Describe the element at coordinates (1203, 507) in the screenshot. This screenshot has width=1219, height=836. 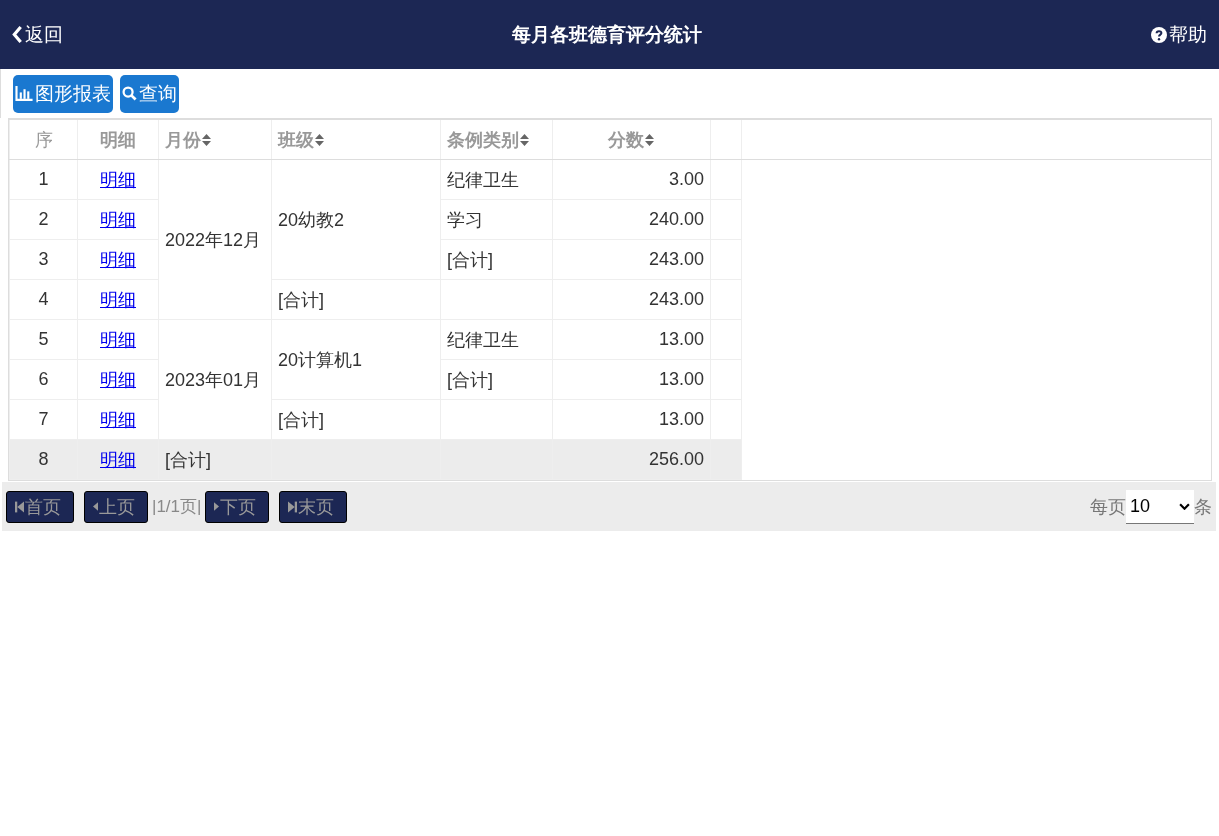
I see `unit-label: 条` at that location.